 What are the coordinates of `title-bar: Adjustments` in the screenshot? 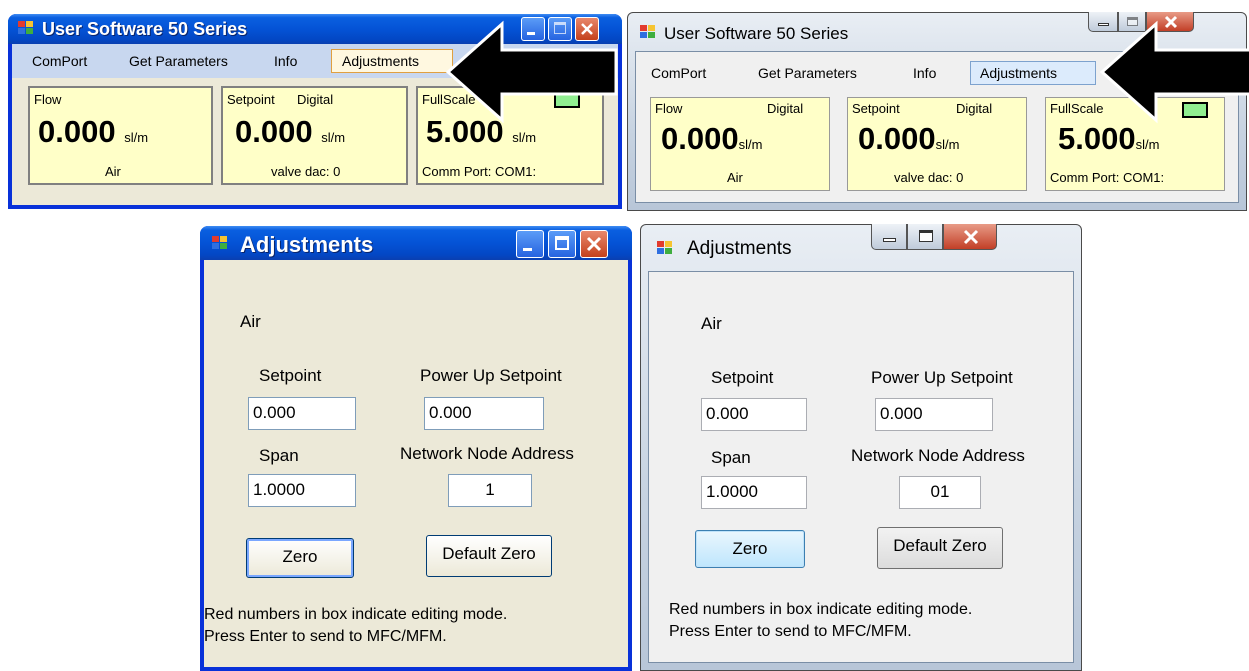 It's located at (416, 243).